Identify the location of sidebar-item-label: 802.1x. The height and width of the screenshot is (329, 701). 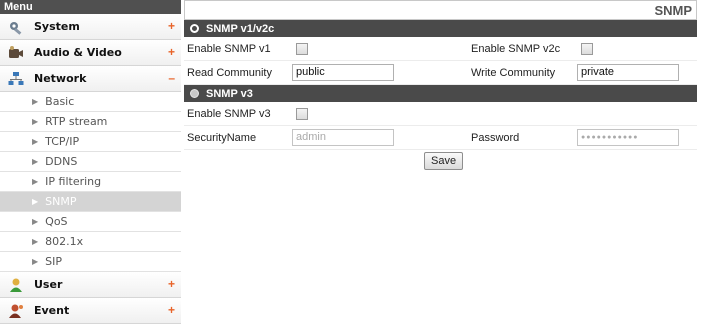
(64, 241).